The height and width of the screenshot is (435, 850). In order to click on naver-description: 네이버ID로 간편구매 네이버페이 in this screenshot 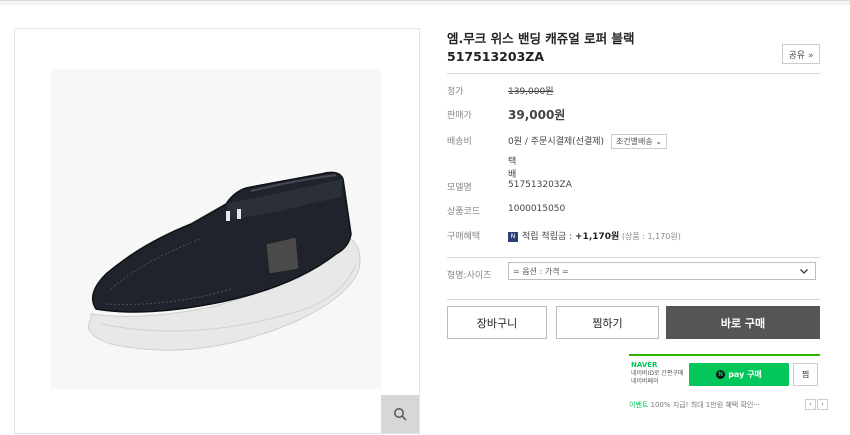, I will do `click(657, 378)`.